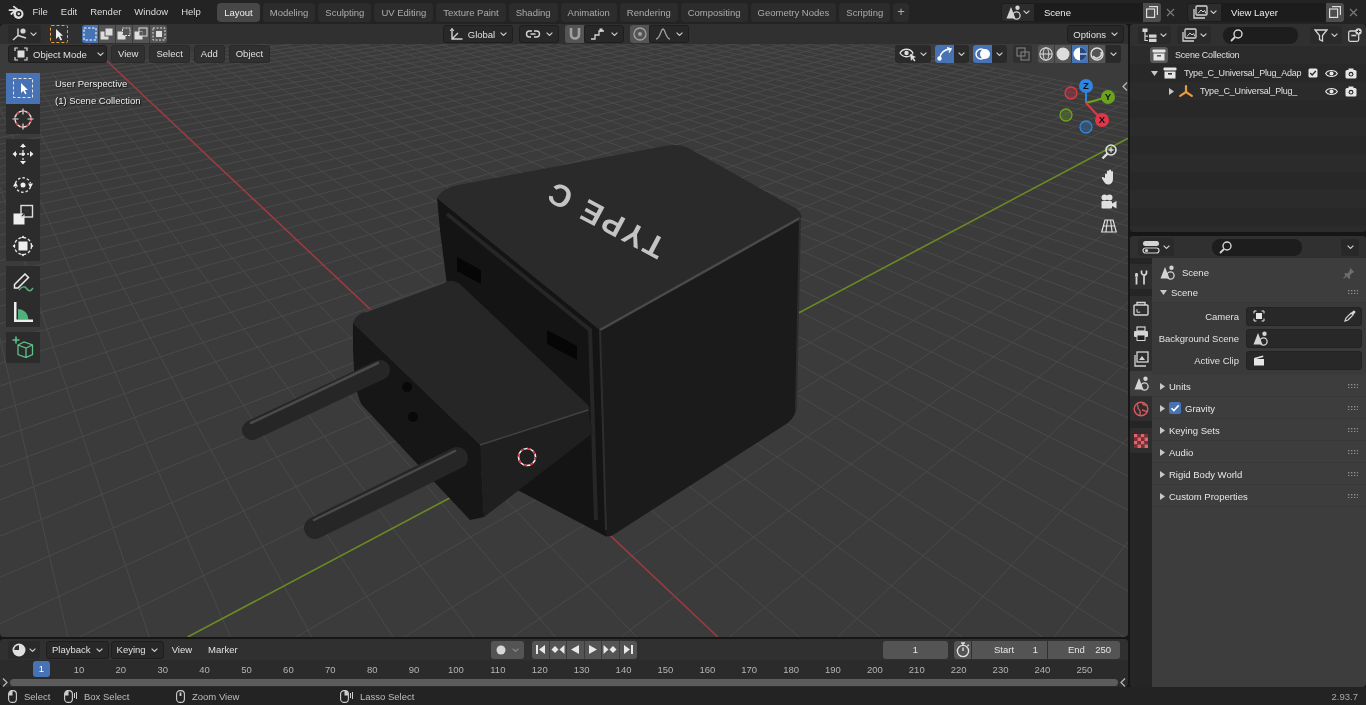 This screenshot has height=705, width=1366. I want to click on camera-field, so click(1304, 316).